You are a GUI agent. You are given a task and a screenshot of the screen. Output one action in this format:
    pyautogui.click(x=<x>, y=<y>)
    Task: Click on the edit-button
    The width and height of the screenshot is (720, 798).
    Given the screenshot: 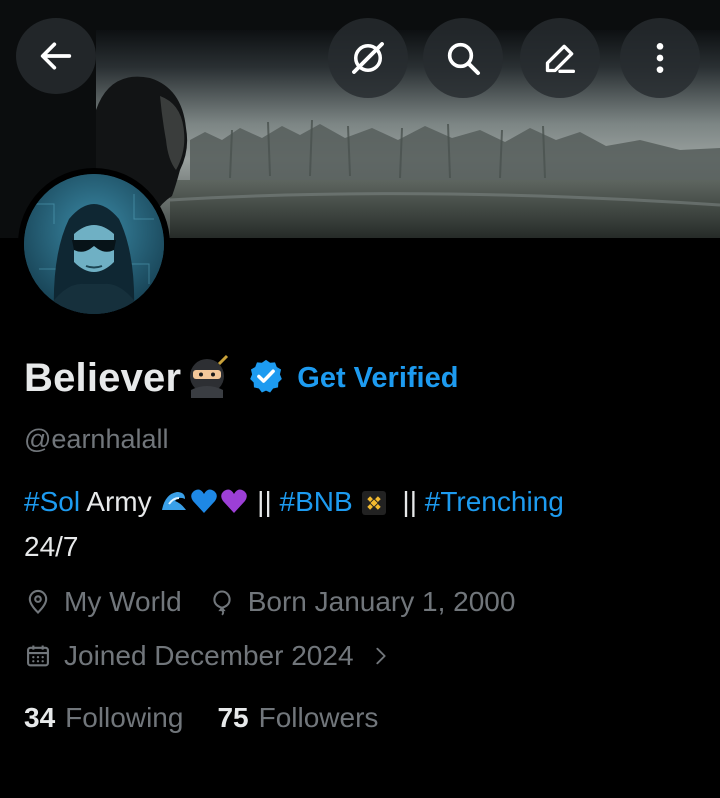 What is the action you would take?
    pyautogui.click(x=560, y=58)
    